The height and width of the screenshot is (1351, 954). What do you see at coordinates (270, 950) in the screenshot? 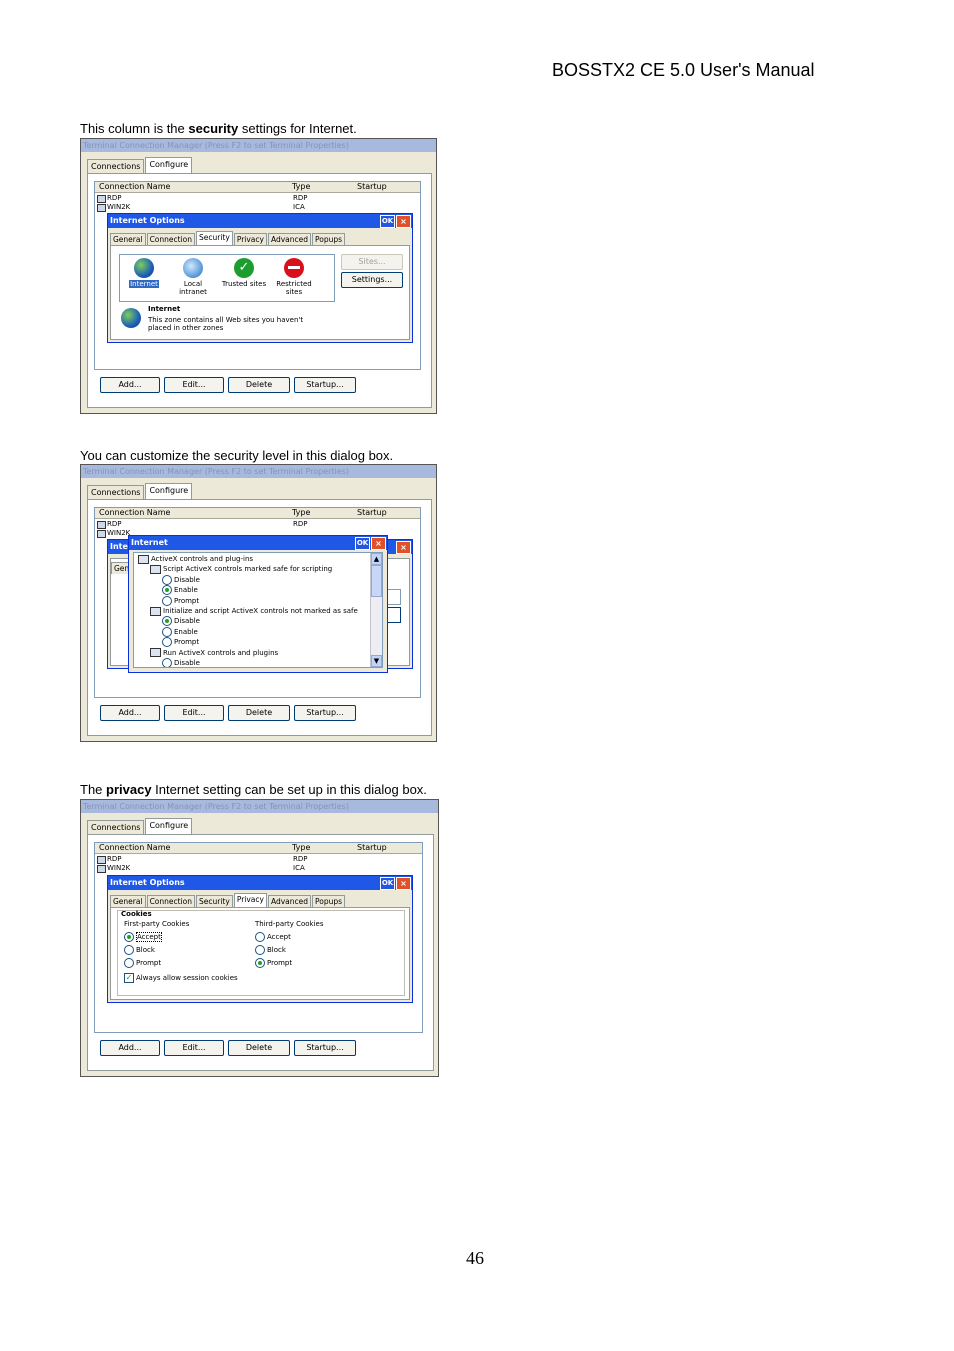
I see `third-party-block: Block` at bounding box center [270, 950].